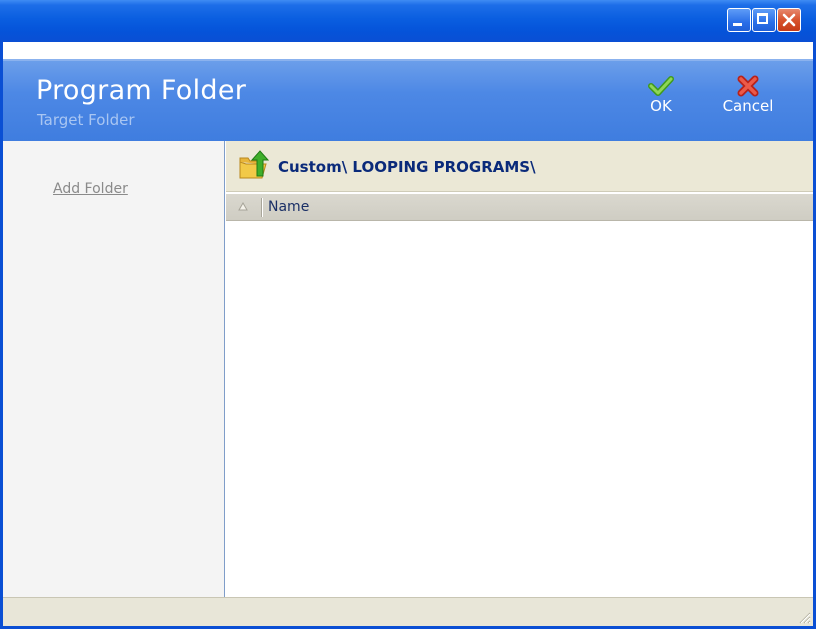 Image resolution: width=816 pixels, height=629 pixels. What do you see at coordinates (243, 206) in the screenshot?
I see `sort-arrow-icon` at bounding box center [243, 206].